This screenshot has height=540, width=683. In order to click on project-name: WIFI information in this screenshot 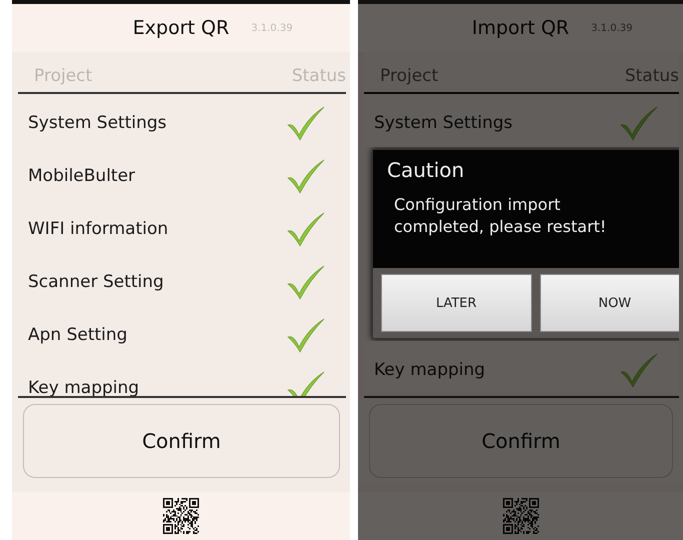, I will do `click(98, 228)`.